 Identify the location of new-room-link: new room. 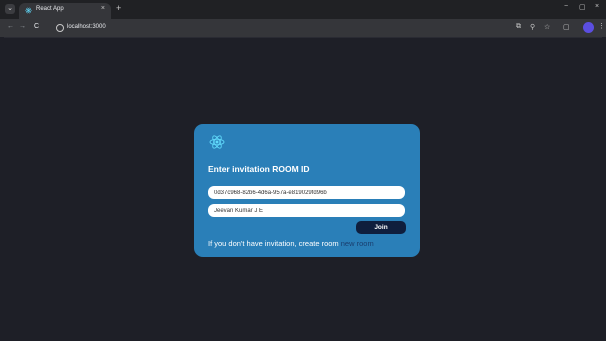
(357, 243).